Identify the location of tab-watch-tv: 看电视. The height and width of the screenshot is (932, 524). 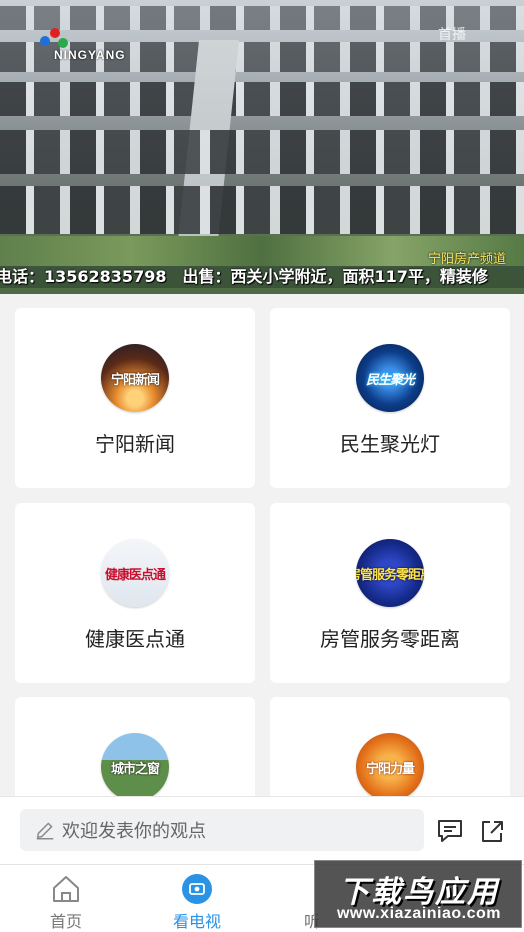
(197, 898).